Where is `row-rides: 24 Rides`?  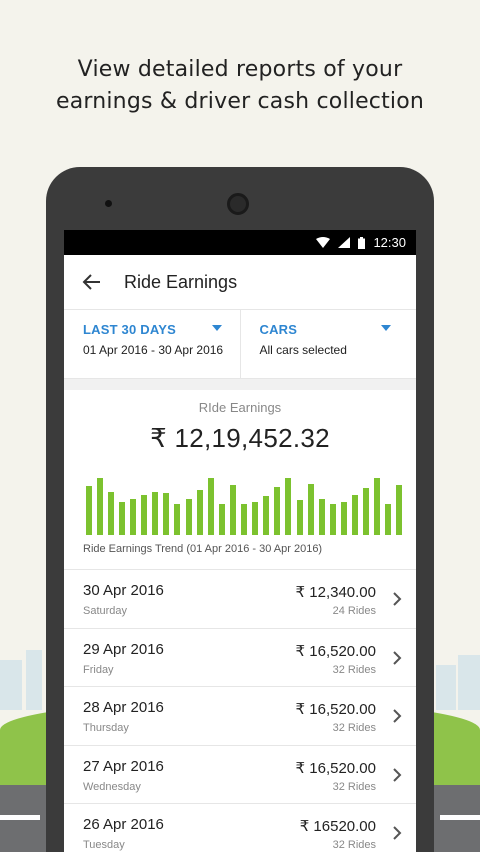 row-rides: 24 Rides is located at coordinates (354, 611).